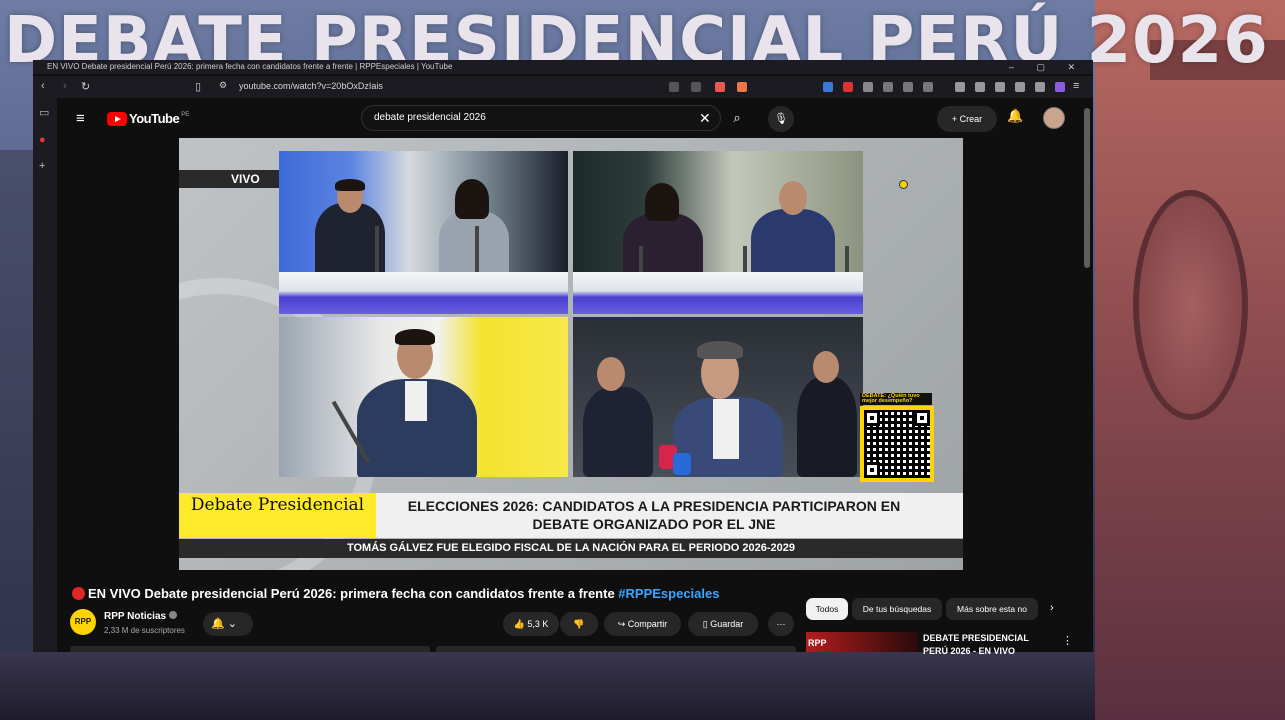 The image size is (1285, 720). Describe the element at coordinates (1020, 87) in the screenshot. I see `extensions-icon` at that location.